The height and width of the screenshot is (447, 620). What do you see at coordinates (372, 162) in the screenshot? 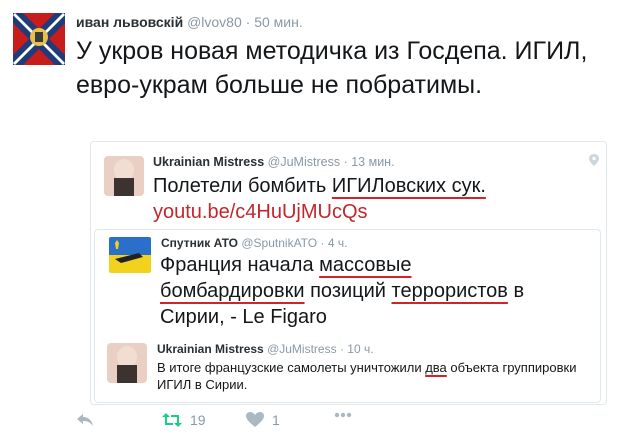
I see `quote-time: 13 мин.` at bounding box center [372, 162].